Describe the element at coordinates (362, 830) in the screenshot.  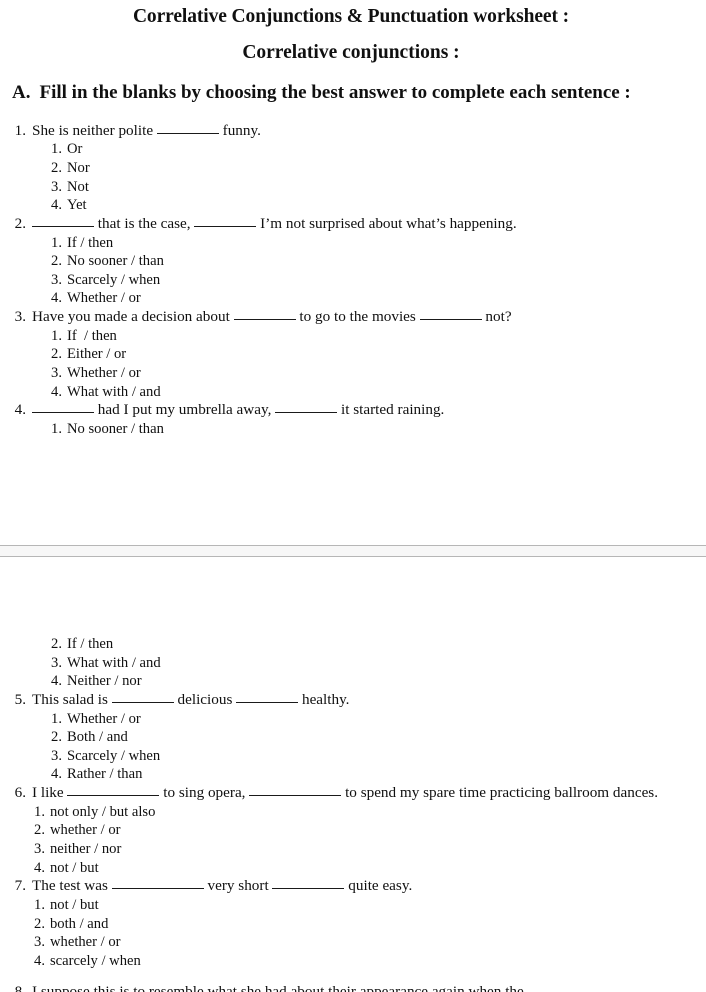
I see `option-item: 2. whether / or` at that location.